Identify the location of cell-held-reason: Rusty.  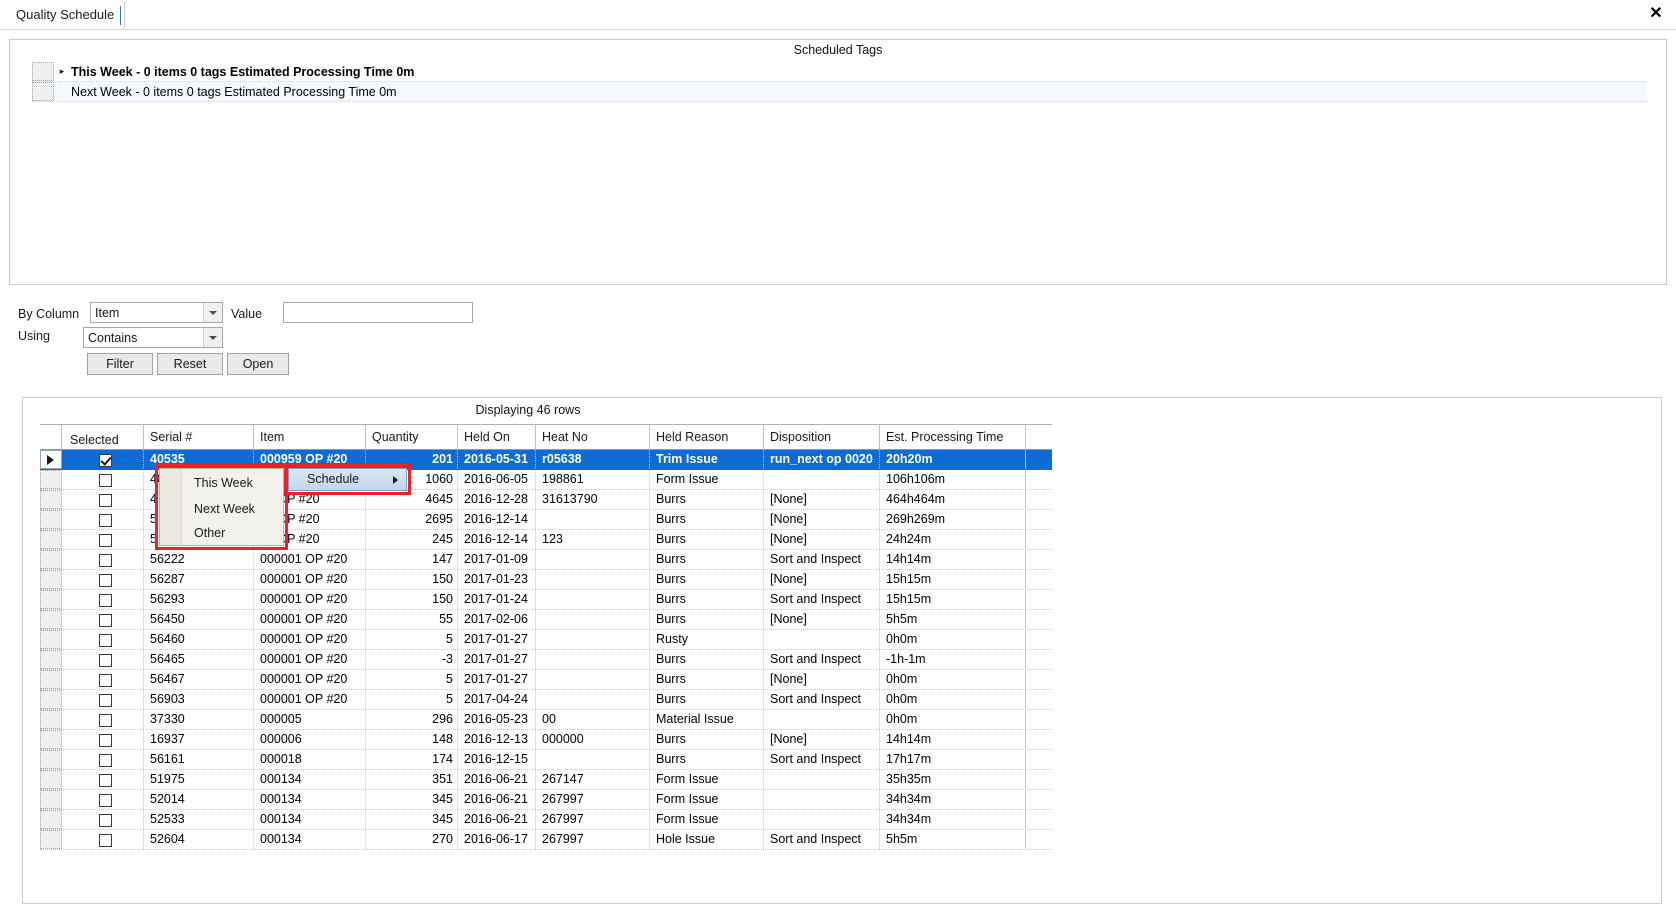
(707, 639).